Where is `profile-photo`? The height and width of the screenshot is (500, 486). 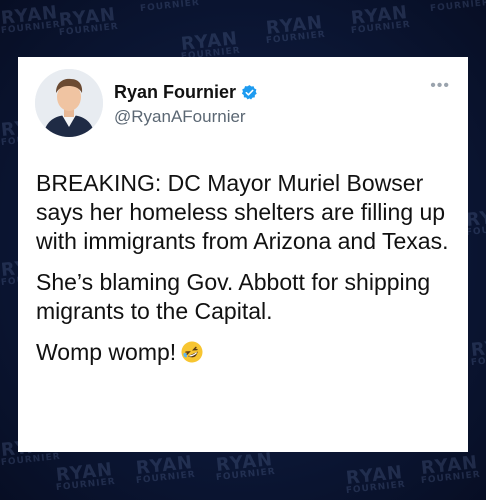
profile-photo is located at coordinates (69, 103).